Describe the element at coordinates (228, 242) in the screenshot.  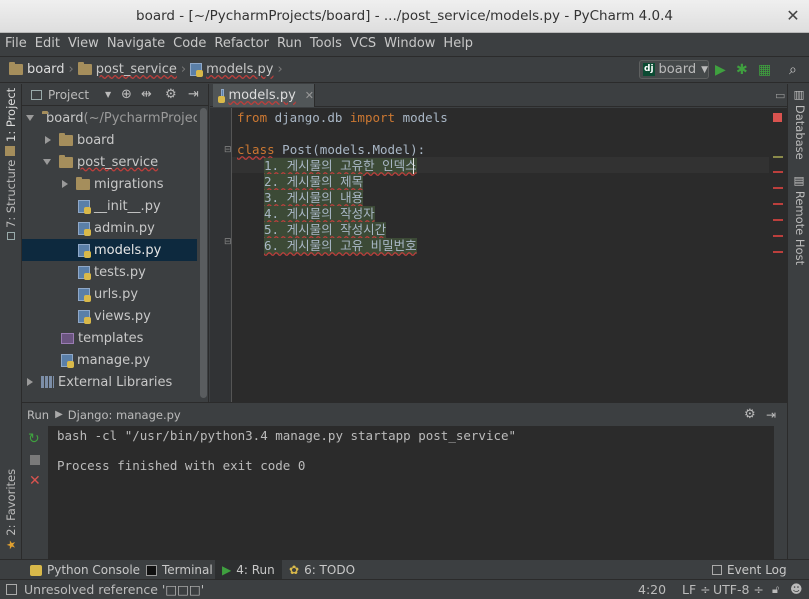
I see `fold-end-icon: ⊟` at that location.